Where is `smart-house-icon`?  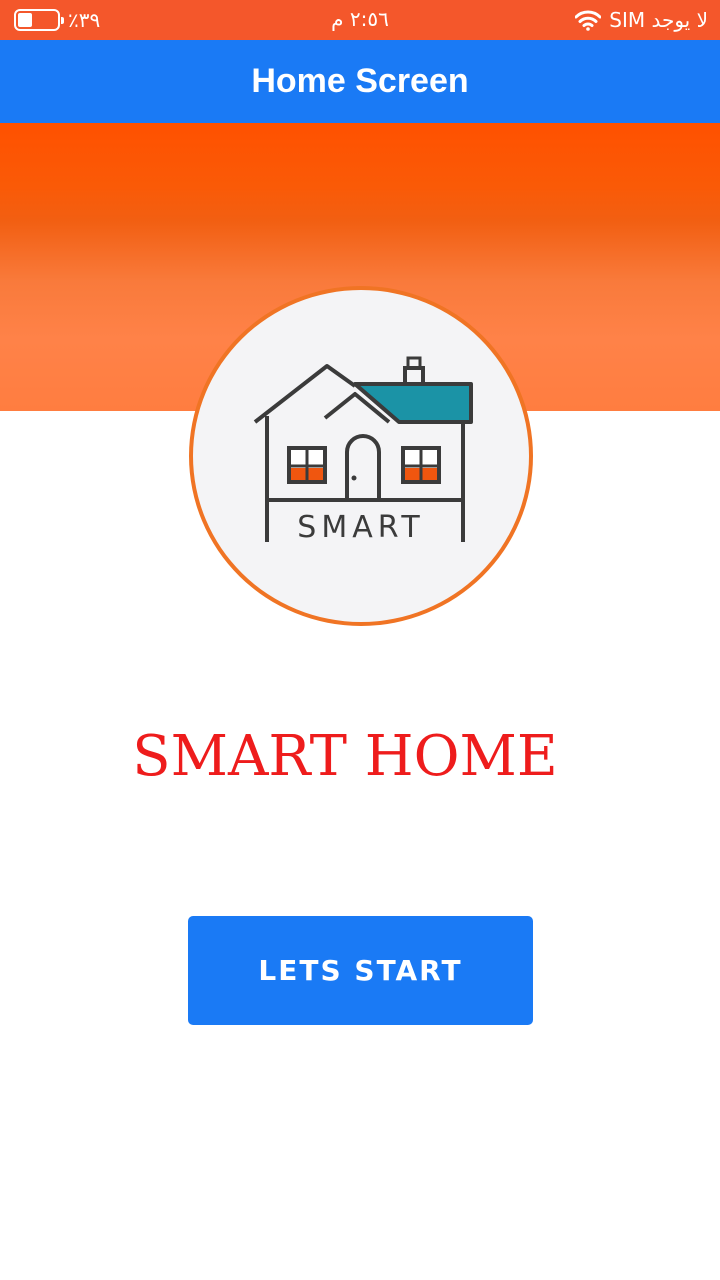
smart-house-icon is located at coordinates (363, 449).